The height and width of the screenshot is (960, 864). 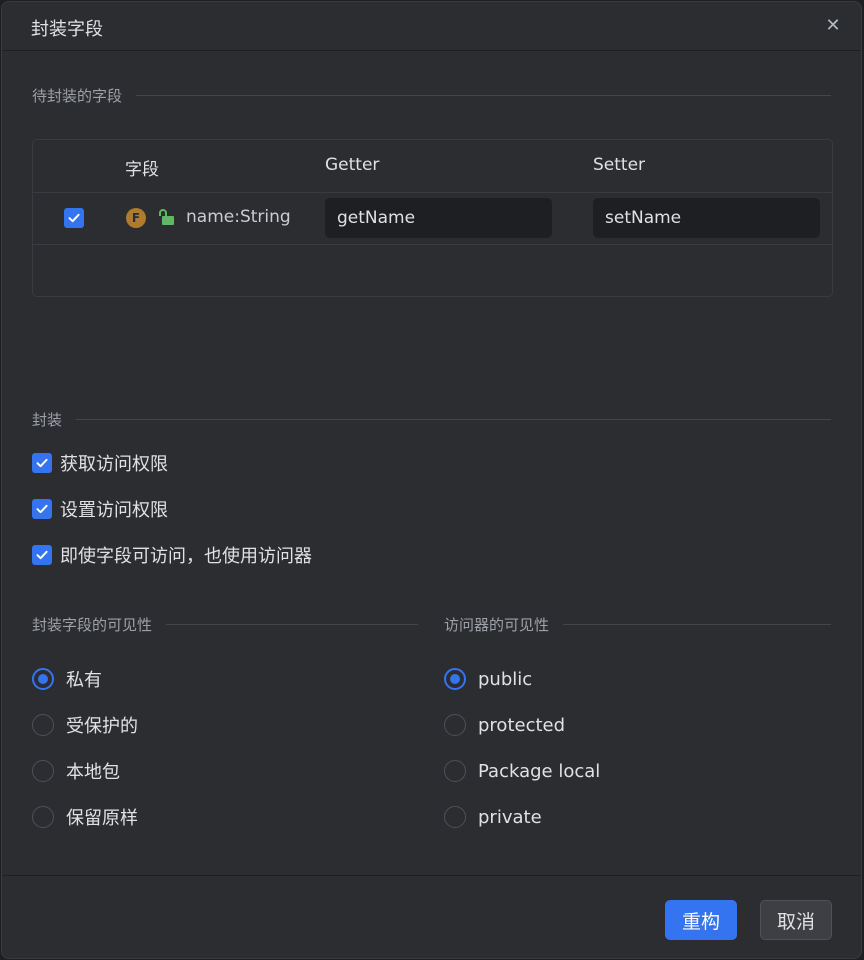 What do you see at coordinates (77, 95) in the screenshot?
I see `fields-section-label: 待封装的字段` at bounding box center [77, 95].